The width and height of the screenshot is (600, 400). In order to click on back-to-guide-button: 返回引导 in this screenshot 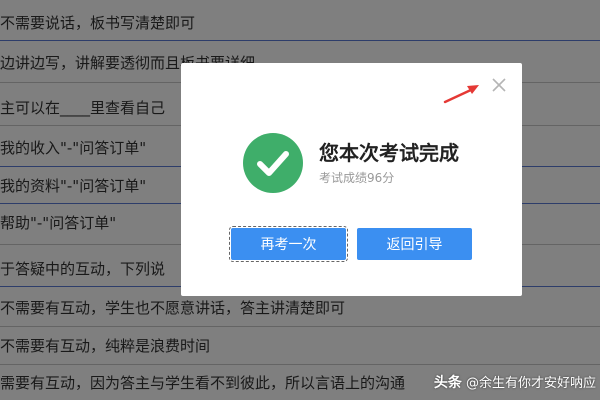, I will do `click(414, 244)`.